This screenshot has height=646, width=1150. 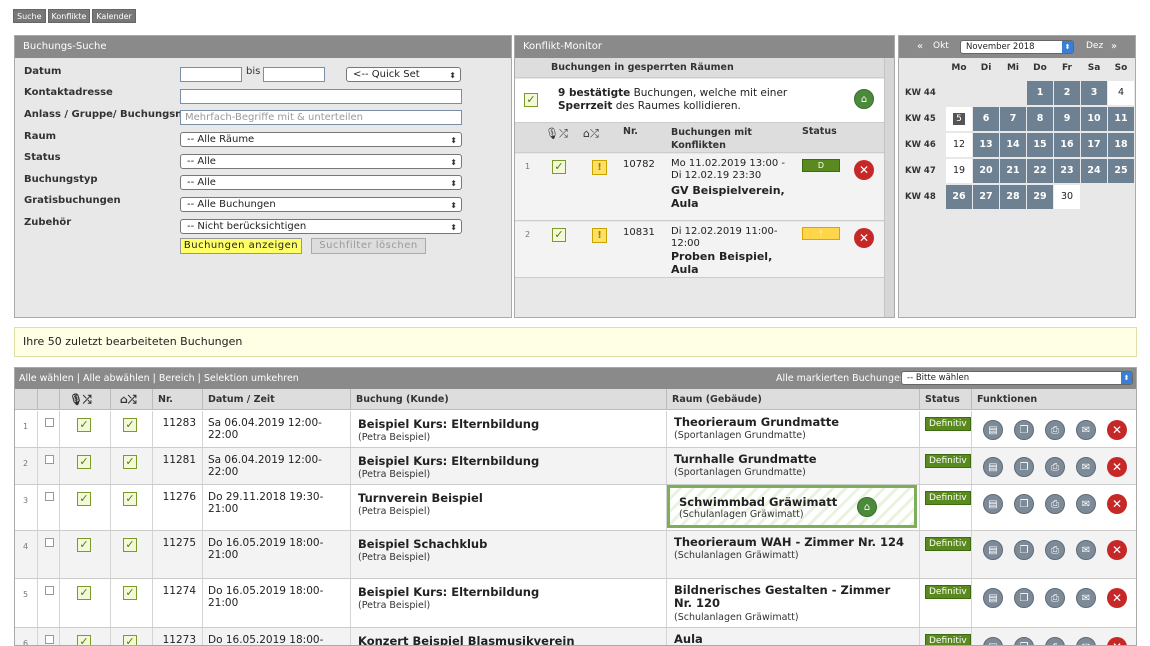 What do you see at coordinates (1067, 145) in the screenshot?
I see `calendar-day: 16` at bounding box center [1067, 145].